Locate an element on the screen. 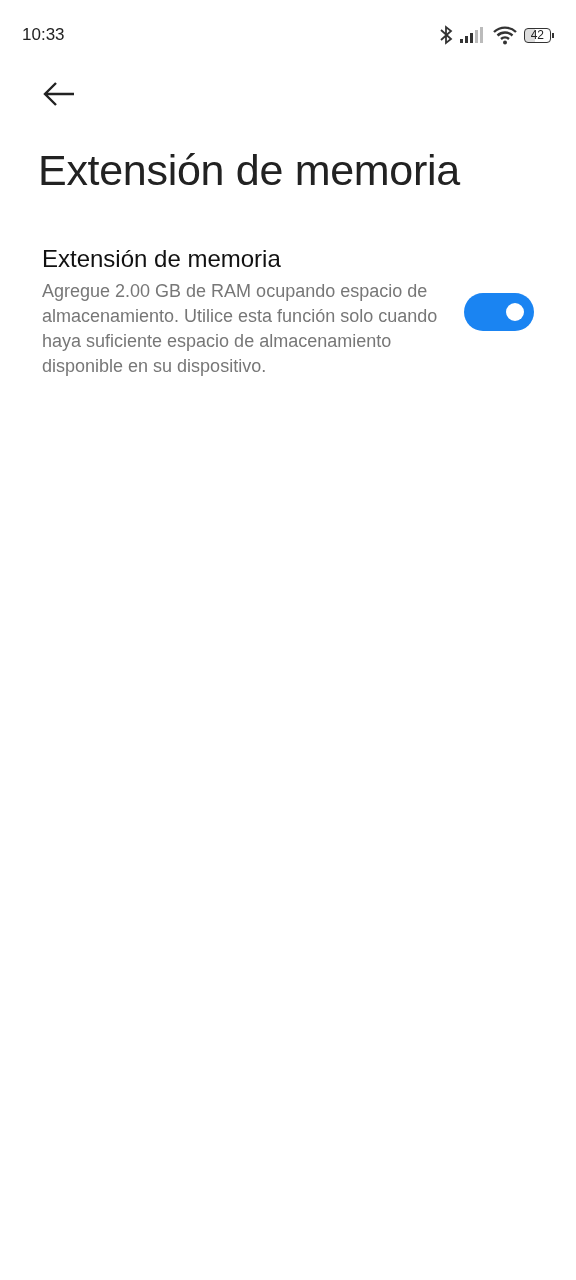  signal-icon is located at coordinates (472, 35).